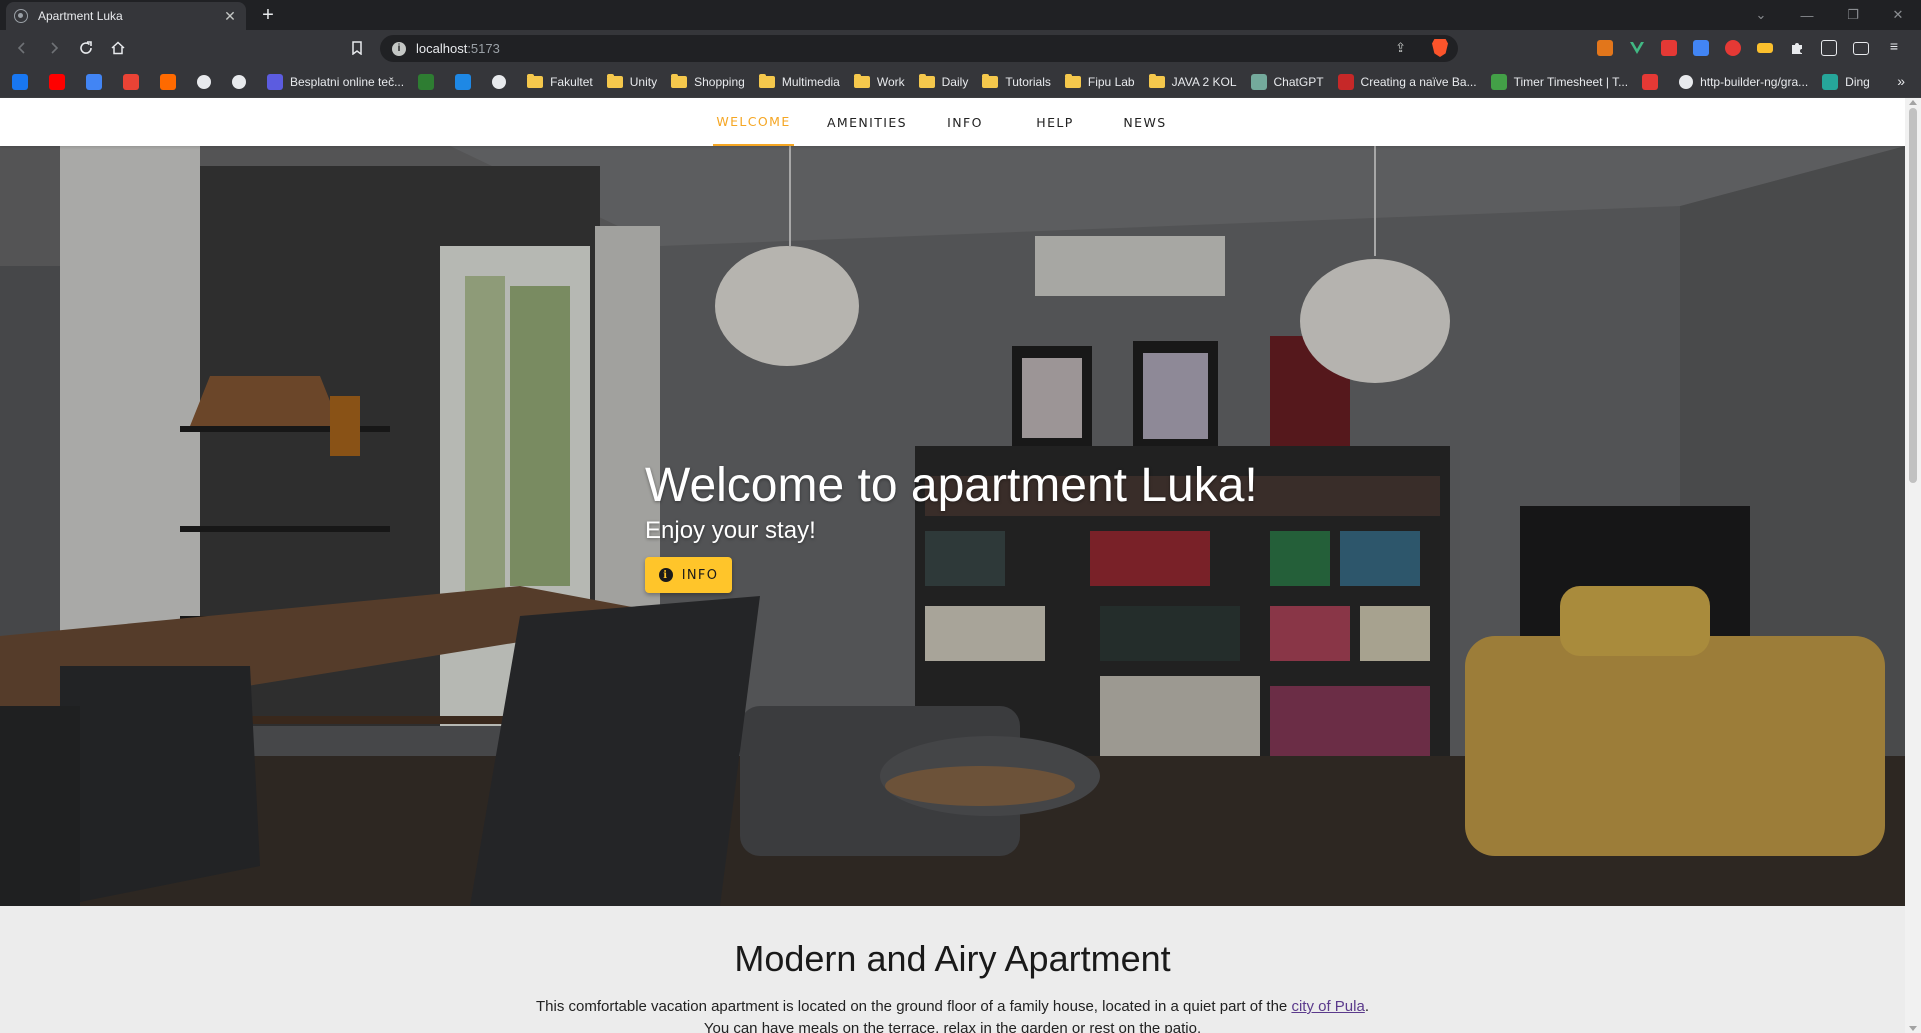 This screenshot has height=1033, width=1921. I want to click on browser-tab: Apartment Luka ✕, so click(126, 16).